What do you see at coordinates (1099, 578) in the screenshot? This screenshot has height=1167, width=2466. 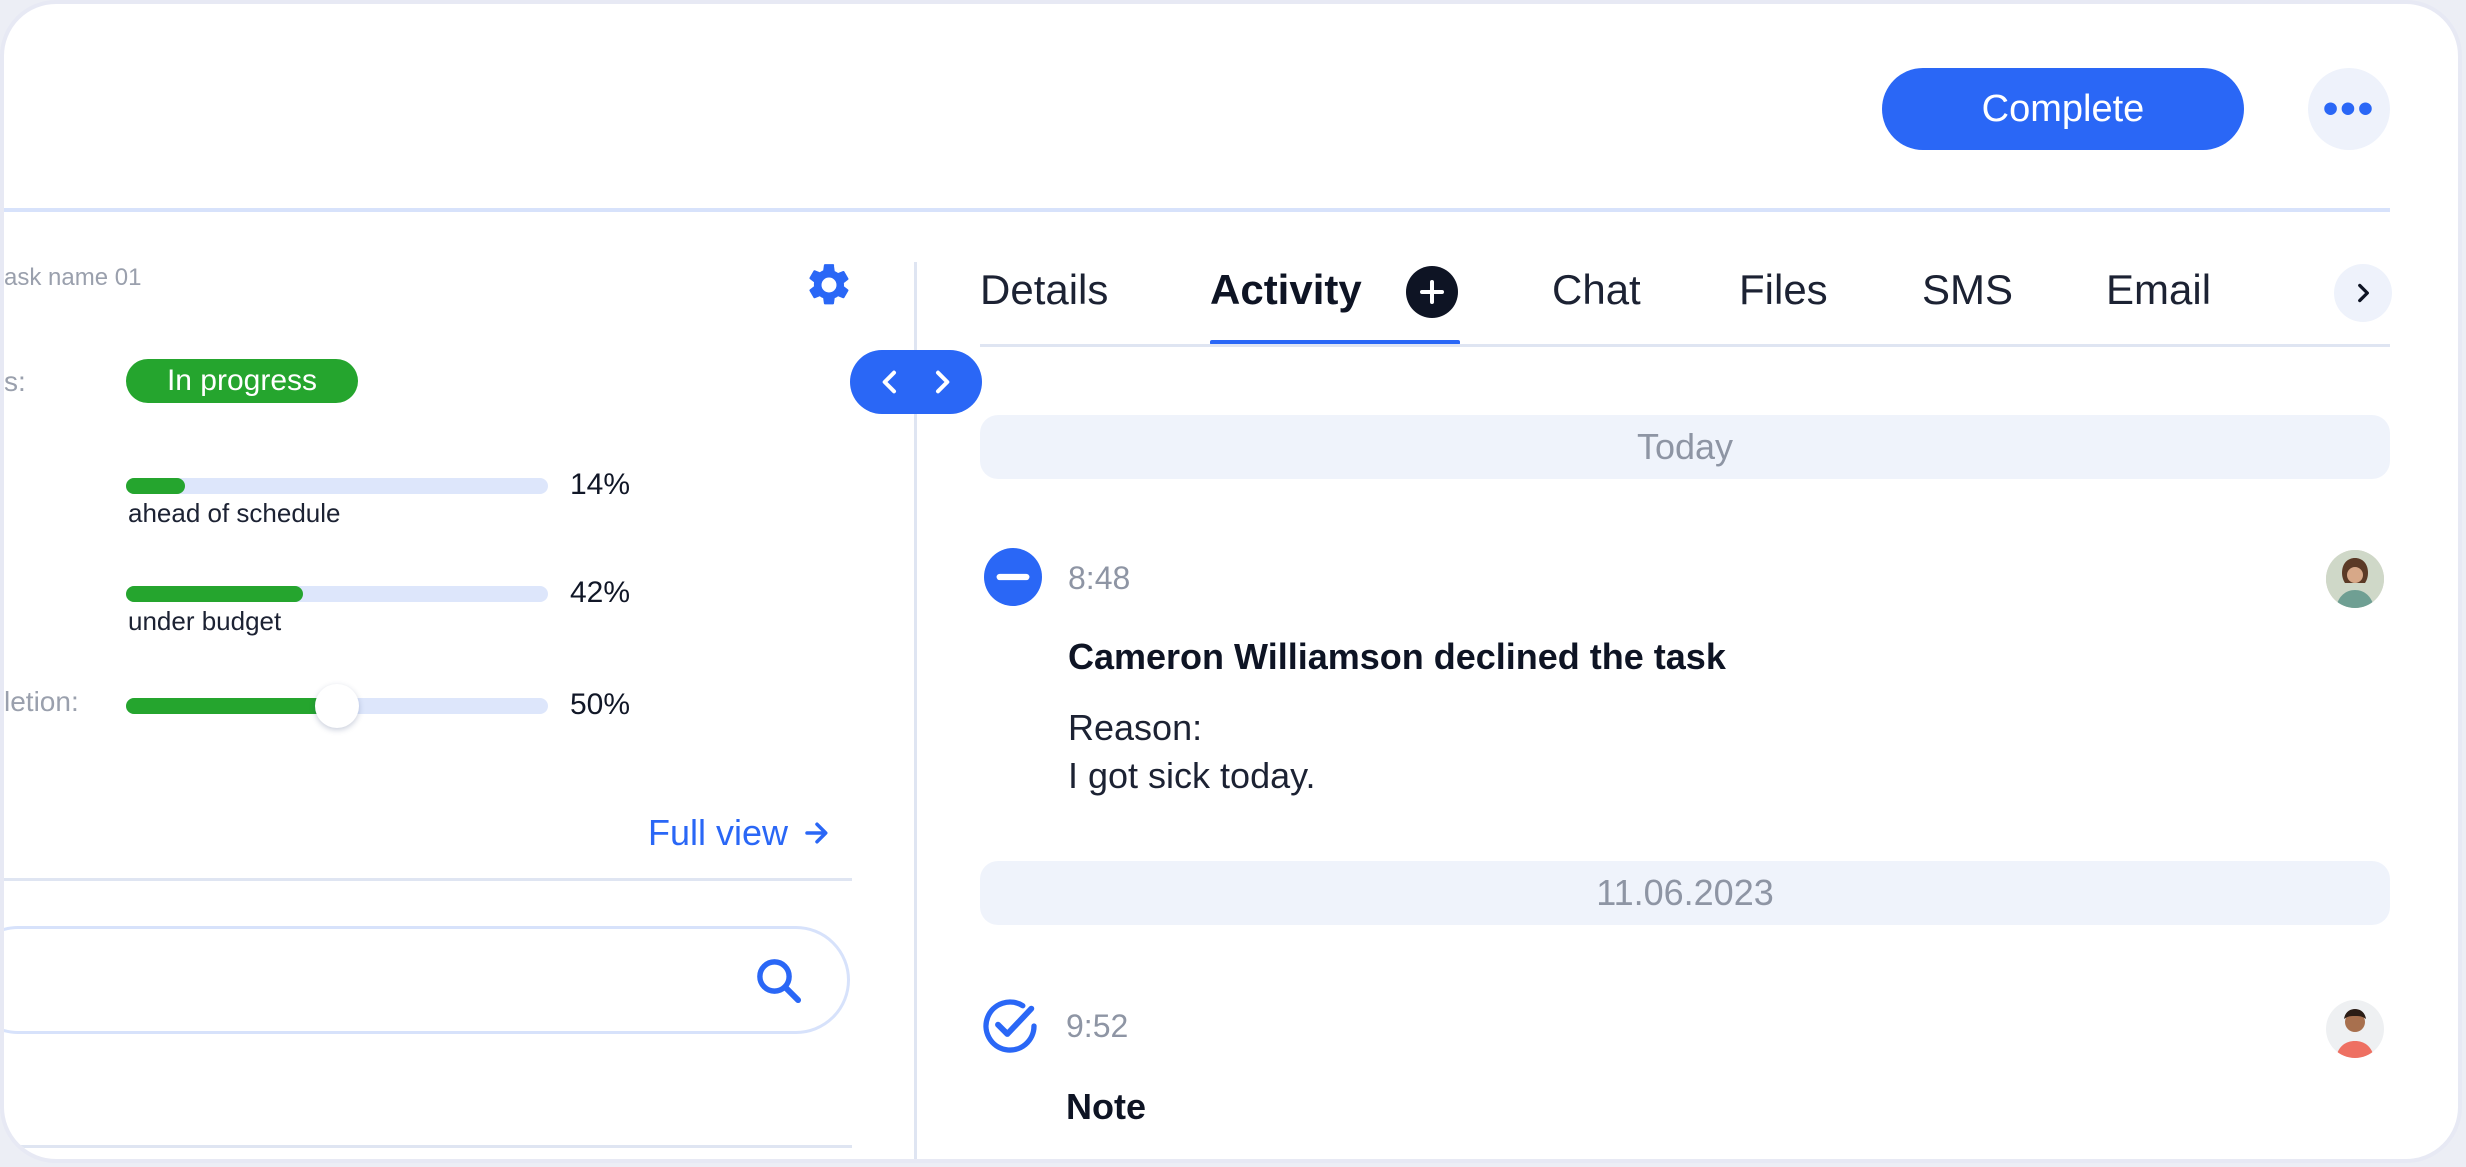 I see `event-time: 8:48` at bounding box center [1099, 578].